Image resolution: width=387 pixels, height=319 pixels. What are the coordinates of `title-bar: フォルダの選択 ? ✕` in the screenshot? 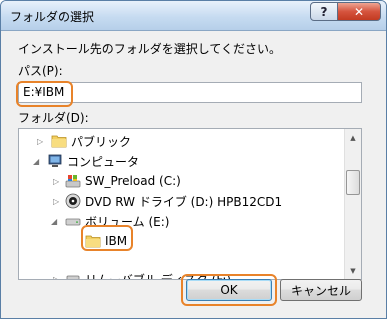 It's located at (193, 16).